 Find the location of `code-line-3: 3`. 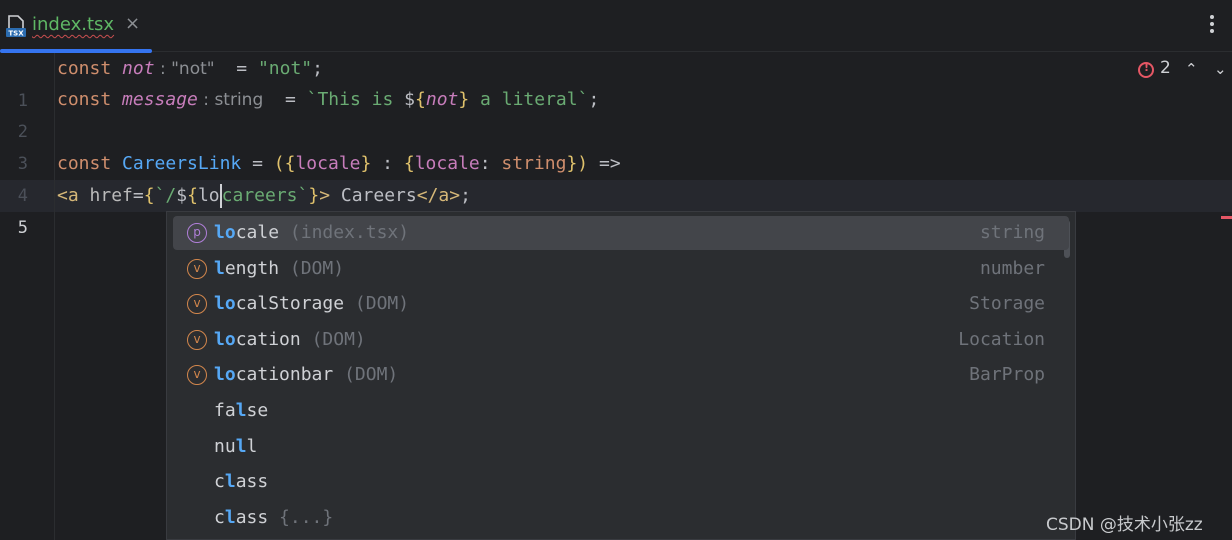

code-line-3: 3 is located at coordinates (616, 145).